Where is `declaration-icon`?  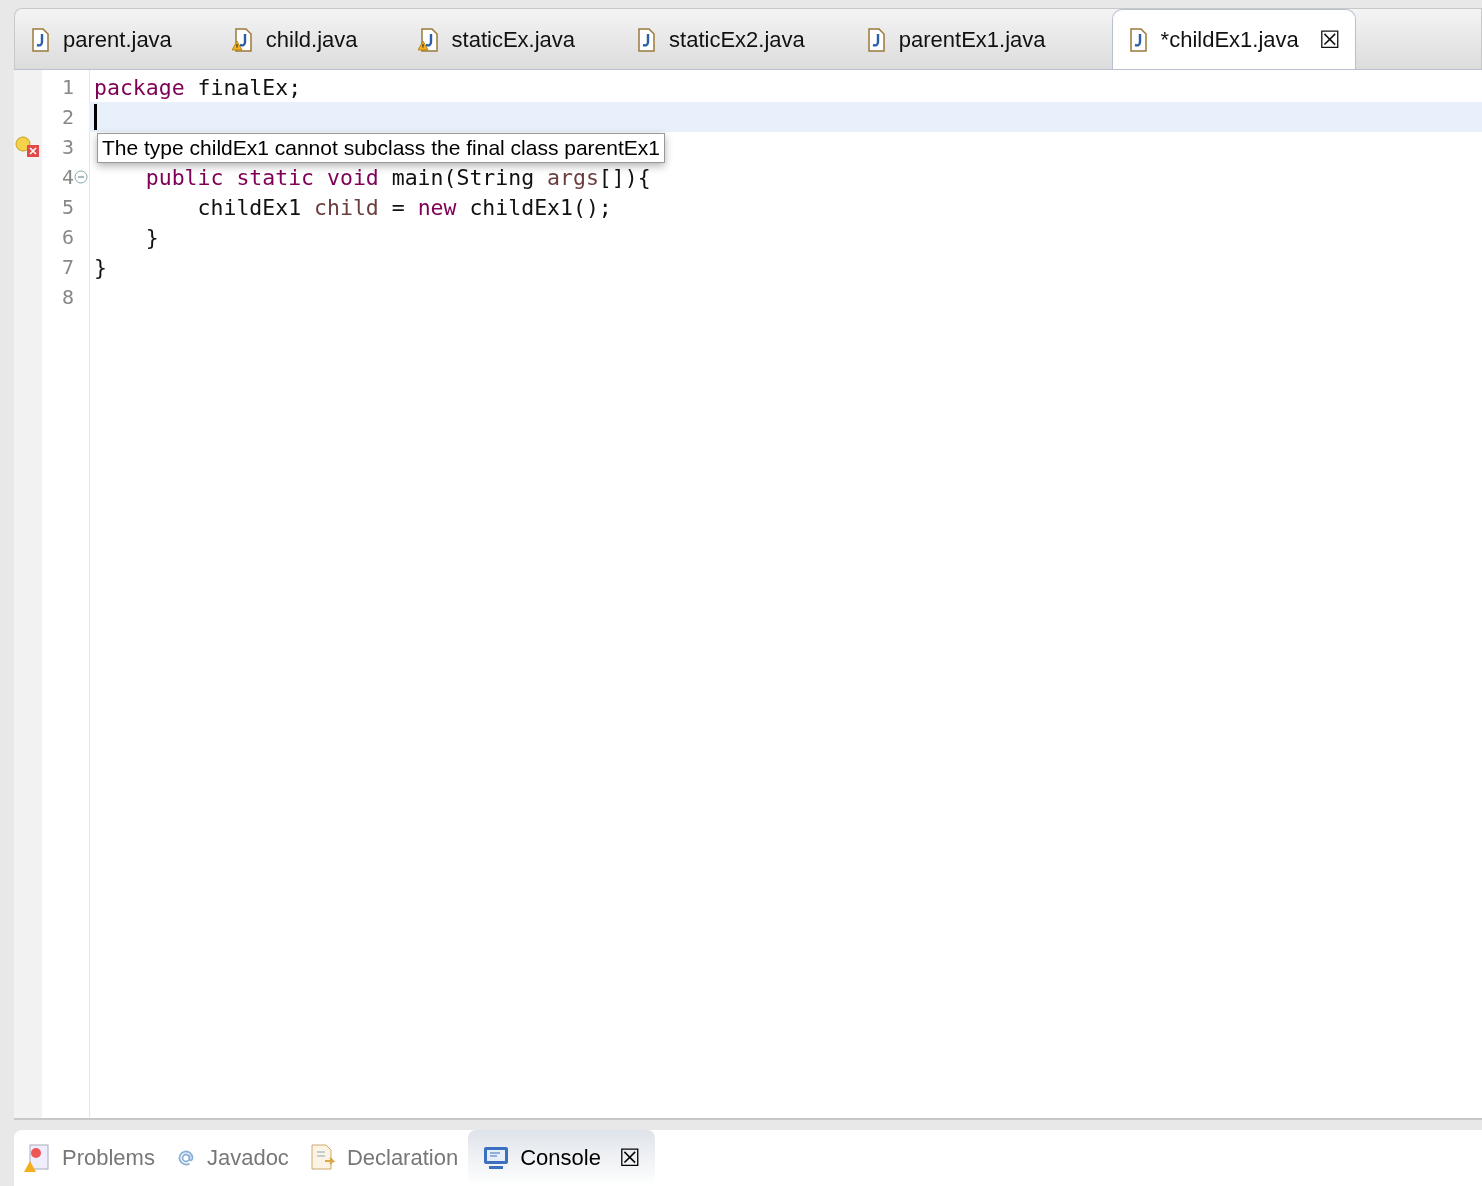 declaration-icon is located at coordinates (322, 1158).